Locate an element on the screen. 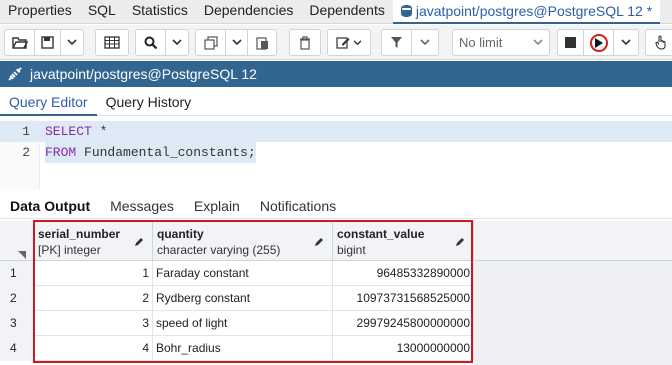  open-file-button is located at coordinates (20, 42).